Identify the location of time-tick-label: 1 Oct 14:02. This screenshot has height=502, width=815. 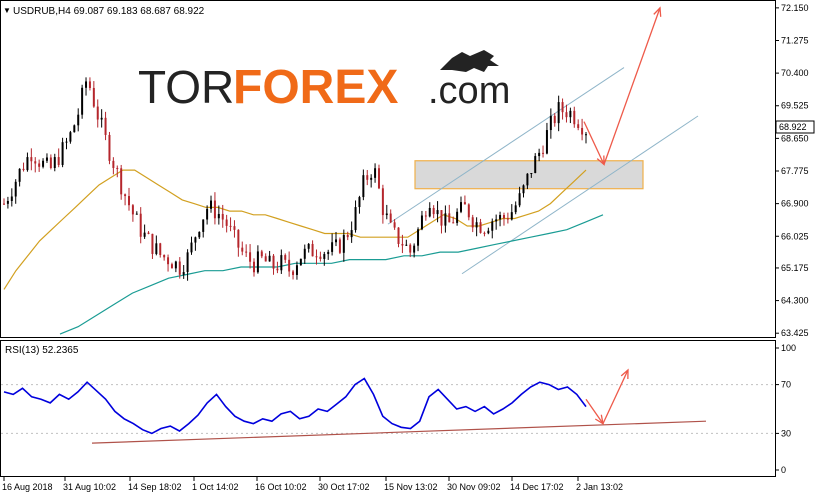
(215, 487).